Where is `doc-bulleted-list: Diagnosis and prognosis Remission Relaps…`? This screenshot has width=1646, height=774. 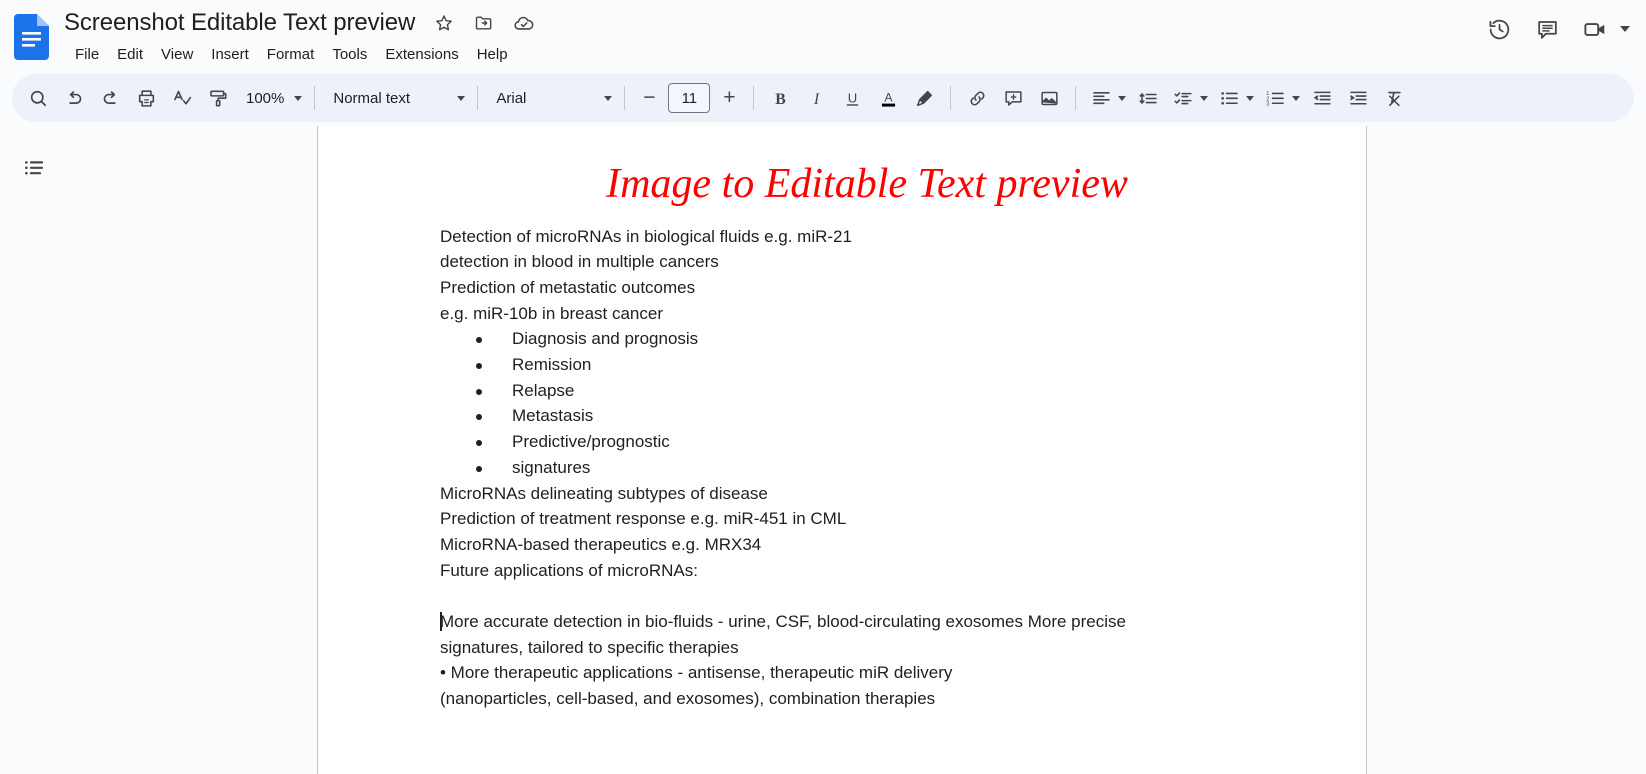 doc-bulleted-list: Diagnosis and prognosis Remission Relaps… is located at coordinates (867, 403).